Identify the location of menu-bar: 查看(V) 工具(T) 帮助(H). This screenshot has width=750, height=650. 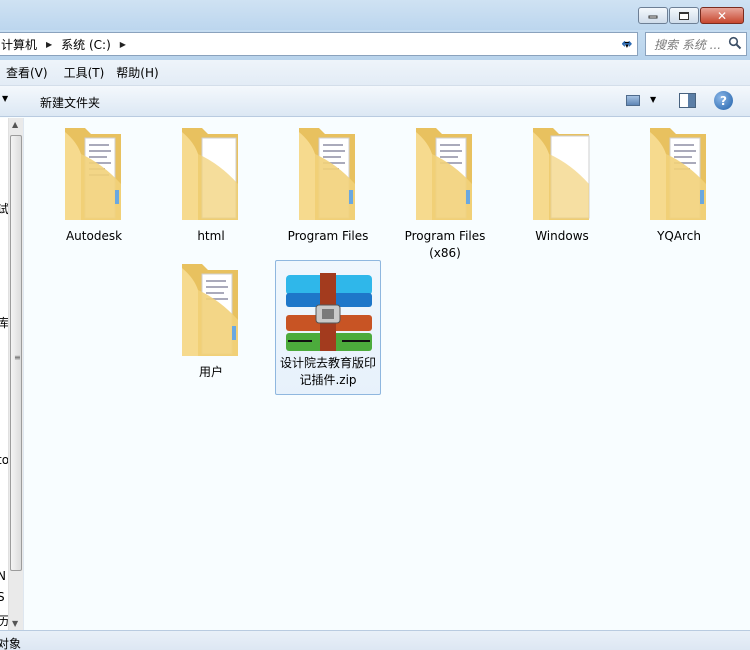
(375, 73).